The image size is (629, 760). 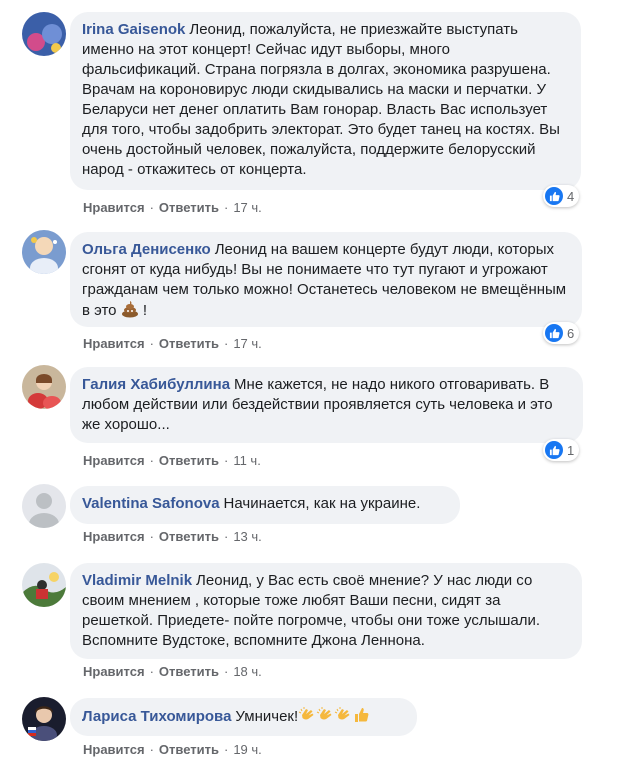 I want to click on comment-time: 19 ч., so click(x=247, y=749).